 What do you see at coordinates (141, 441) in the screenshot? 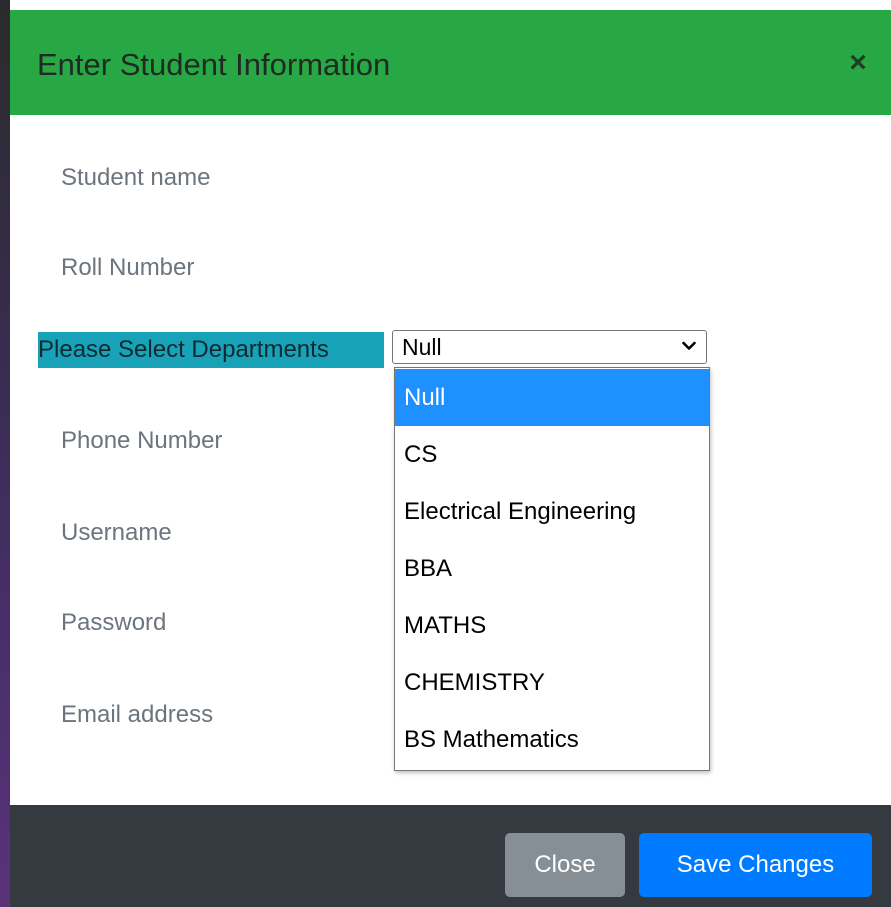
I see `phone-number-field: Phone Number` at bounding box center [141, 441].